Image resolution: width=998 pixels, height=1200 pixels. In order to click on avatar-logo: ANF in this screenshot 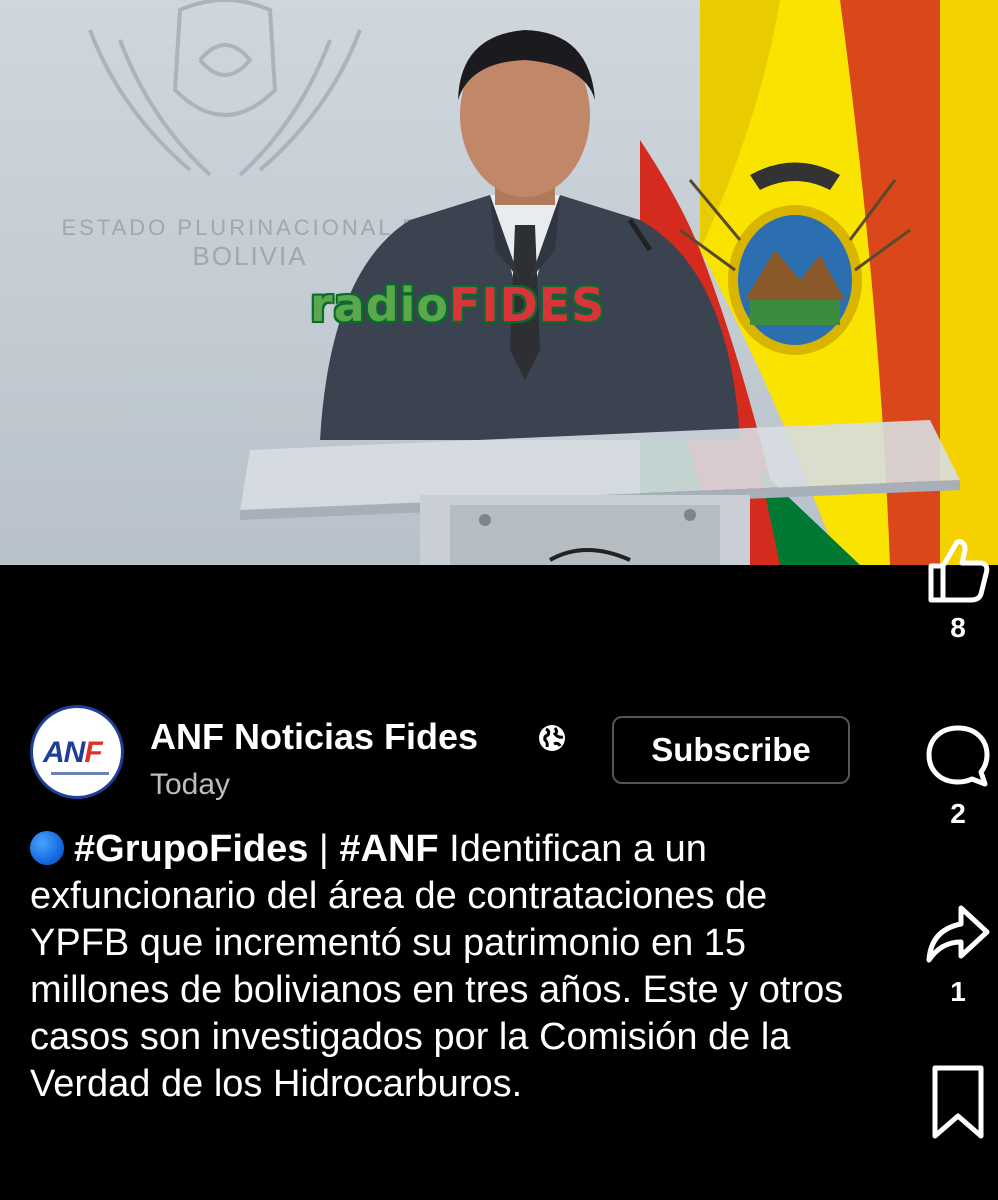, I will do `click(73, 753)`.